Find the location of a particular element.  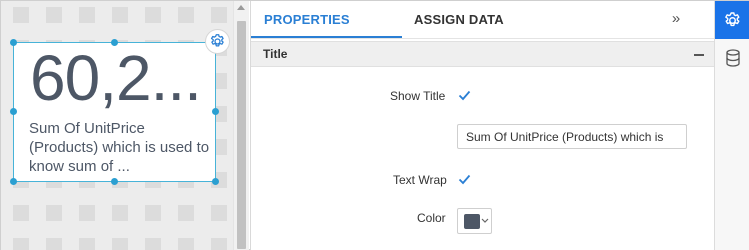

database-icon is located at coordinates (732, 58).